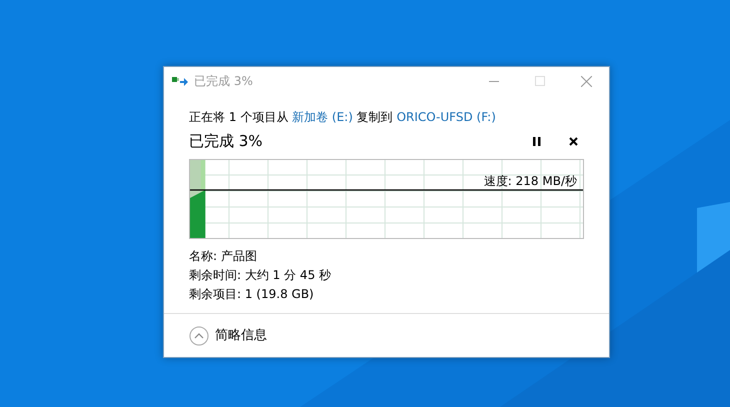 Image resolution: width=730 pixels, height=407 pixels. Describe the element at coordinates (226, 141) in the screenshot. I see `progress-heading: 已完成 3%` at that location.